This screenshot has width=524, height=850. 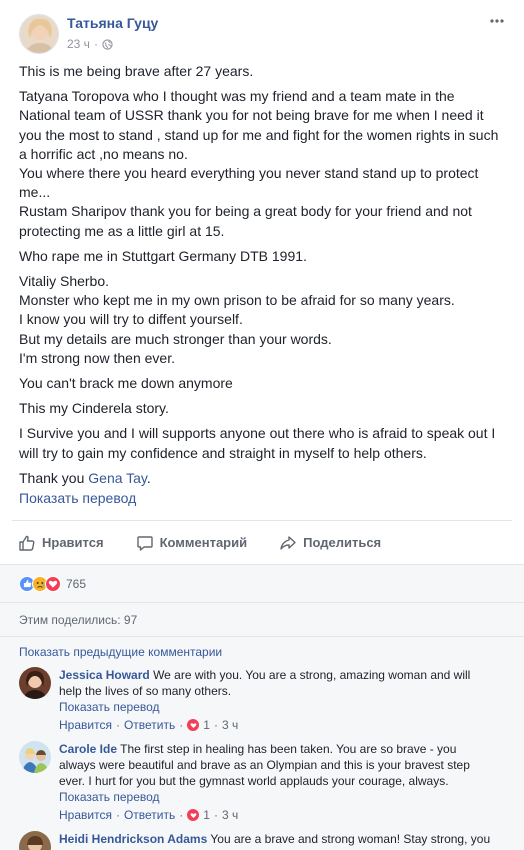 What do you see at coordinates (126, 383) in the screenshot?
I see `post-text-line: You can't brack me down anymore` at bounding box center [126, 383].